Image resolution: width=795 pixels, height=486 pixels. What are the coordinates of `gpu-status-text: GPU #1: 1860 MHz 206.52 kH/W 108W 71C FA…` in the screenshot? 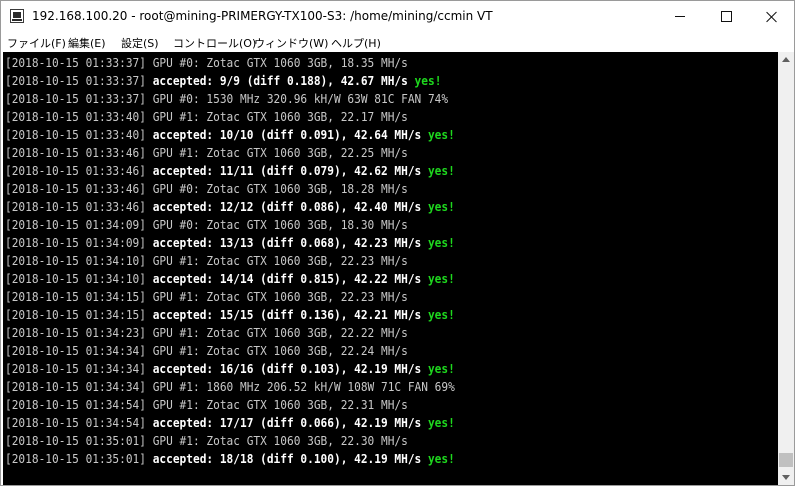 It's located at (300, 386).